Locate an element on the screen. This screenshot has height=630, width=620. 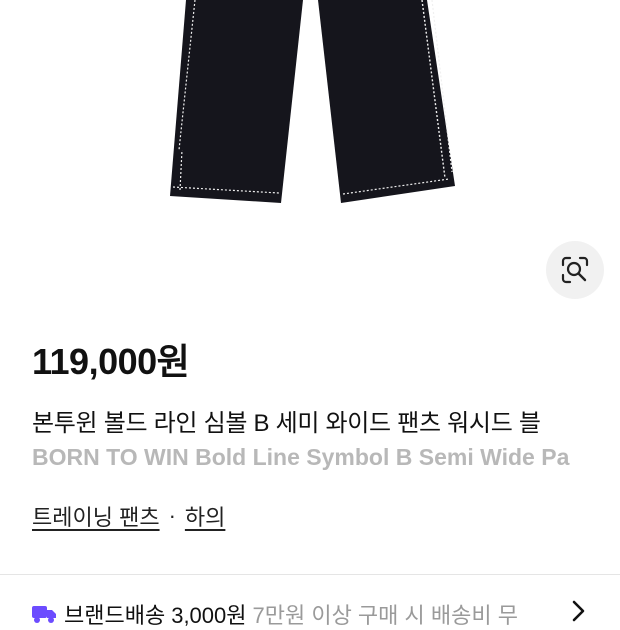
shipping-type: 브랜드배송 is located at coordinates (115, 615).